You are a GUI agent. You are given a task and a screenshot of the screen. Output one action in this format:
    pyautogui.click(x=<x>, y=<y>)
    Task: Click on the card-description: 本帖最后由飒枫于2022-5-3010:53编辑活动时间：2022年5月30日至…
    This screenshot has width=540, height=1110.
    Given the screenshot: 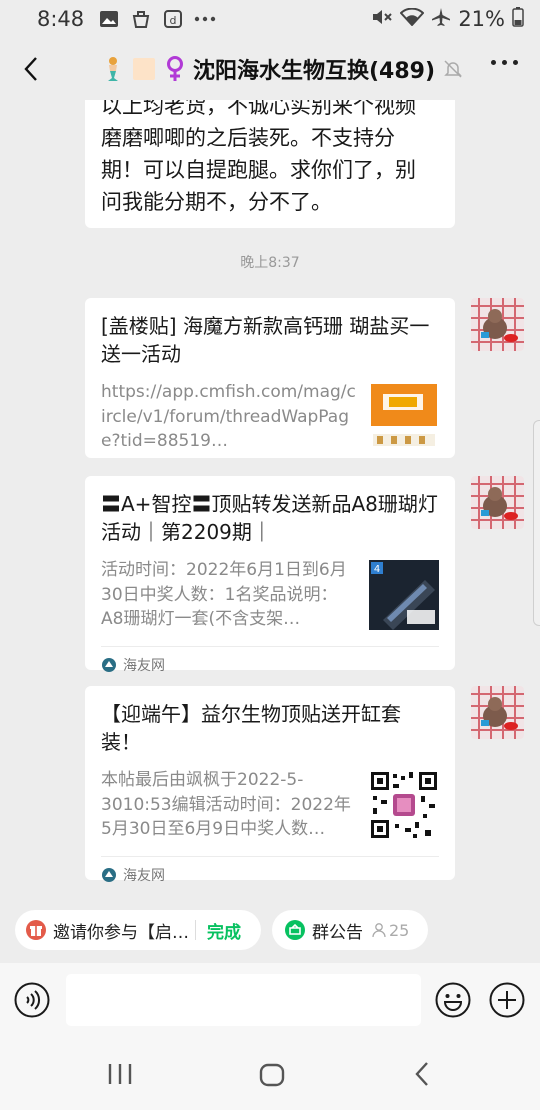 What is the action you would take?
    pyautogui.click(x=226, y=804)
    